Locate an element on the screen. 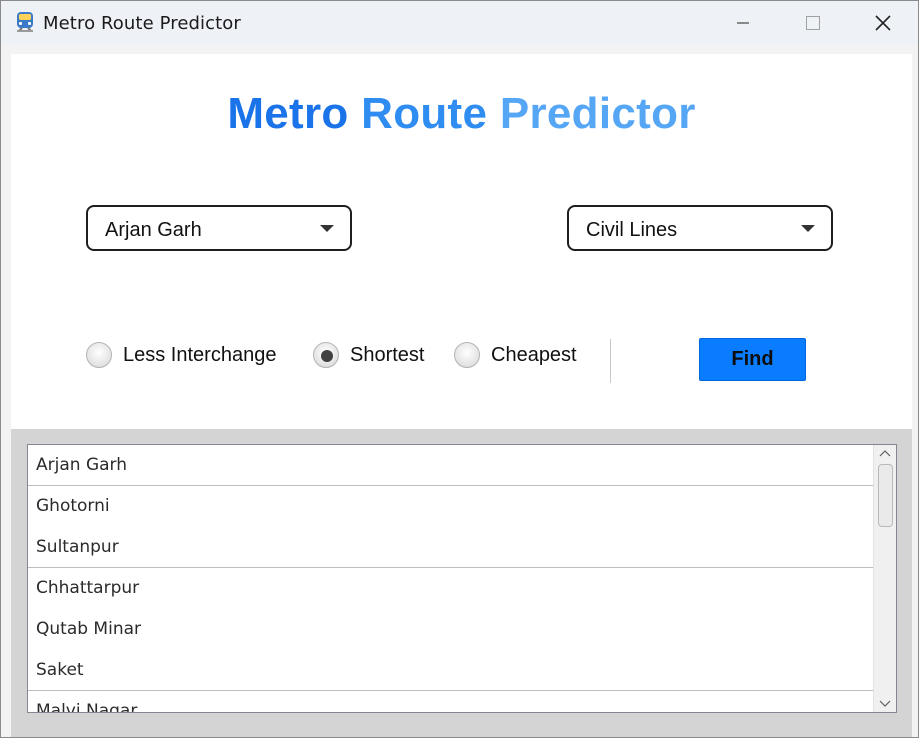  find-button: Find is located at coordinates (752, 359).